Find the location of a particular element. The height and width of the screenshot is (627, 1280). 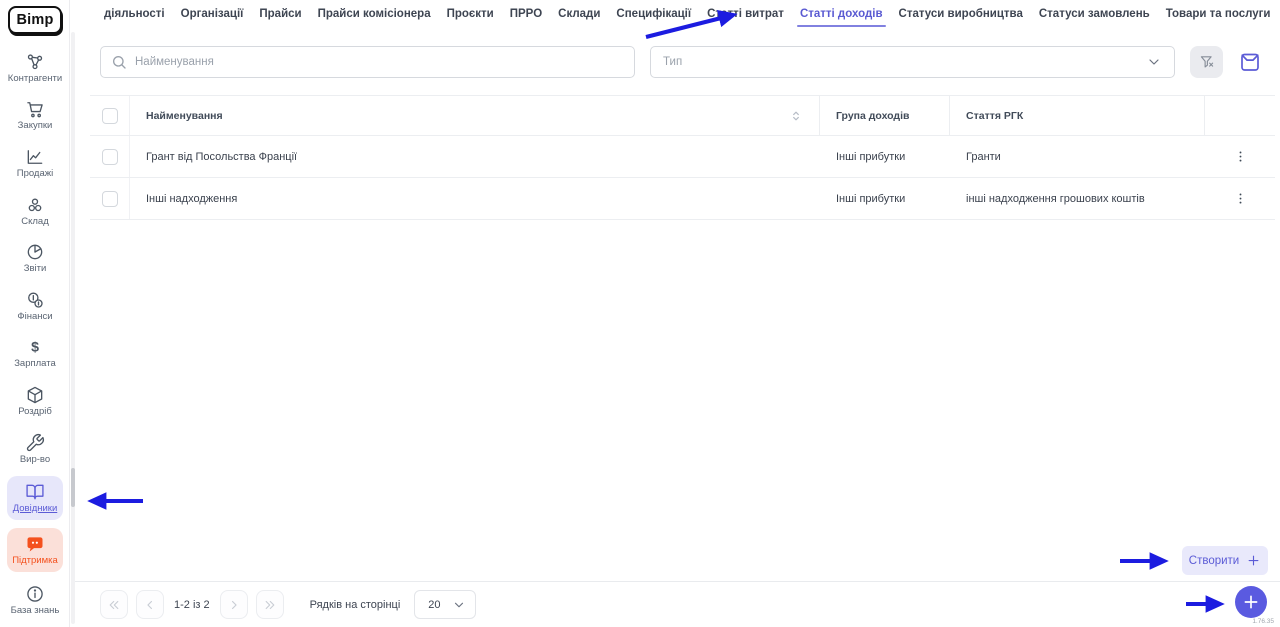

cell-rgk-article: Гранти is located at coordinates (1077, 156).